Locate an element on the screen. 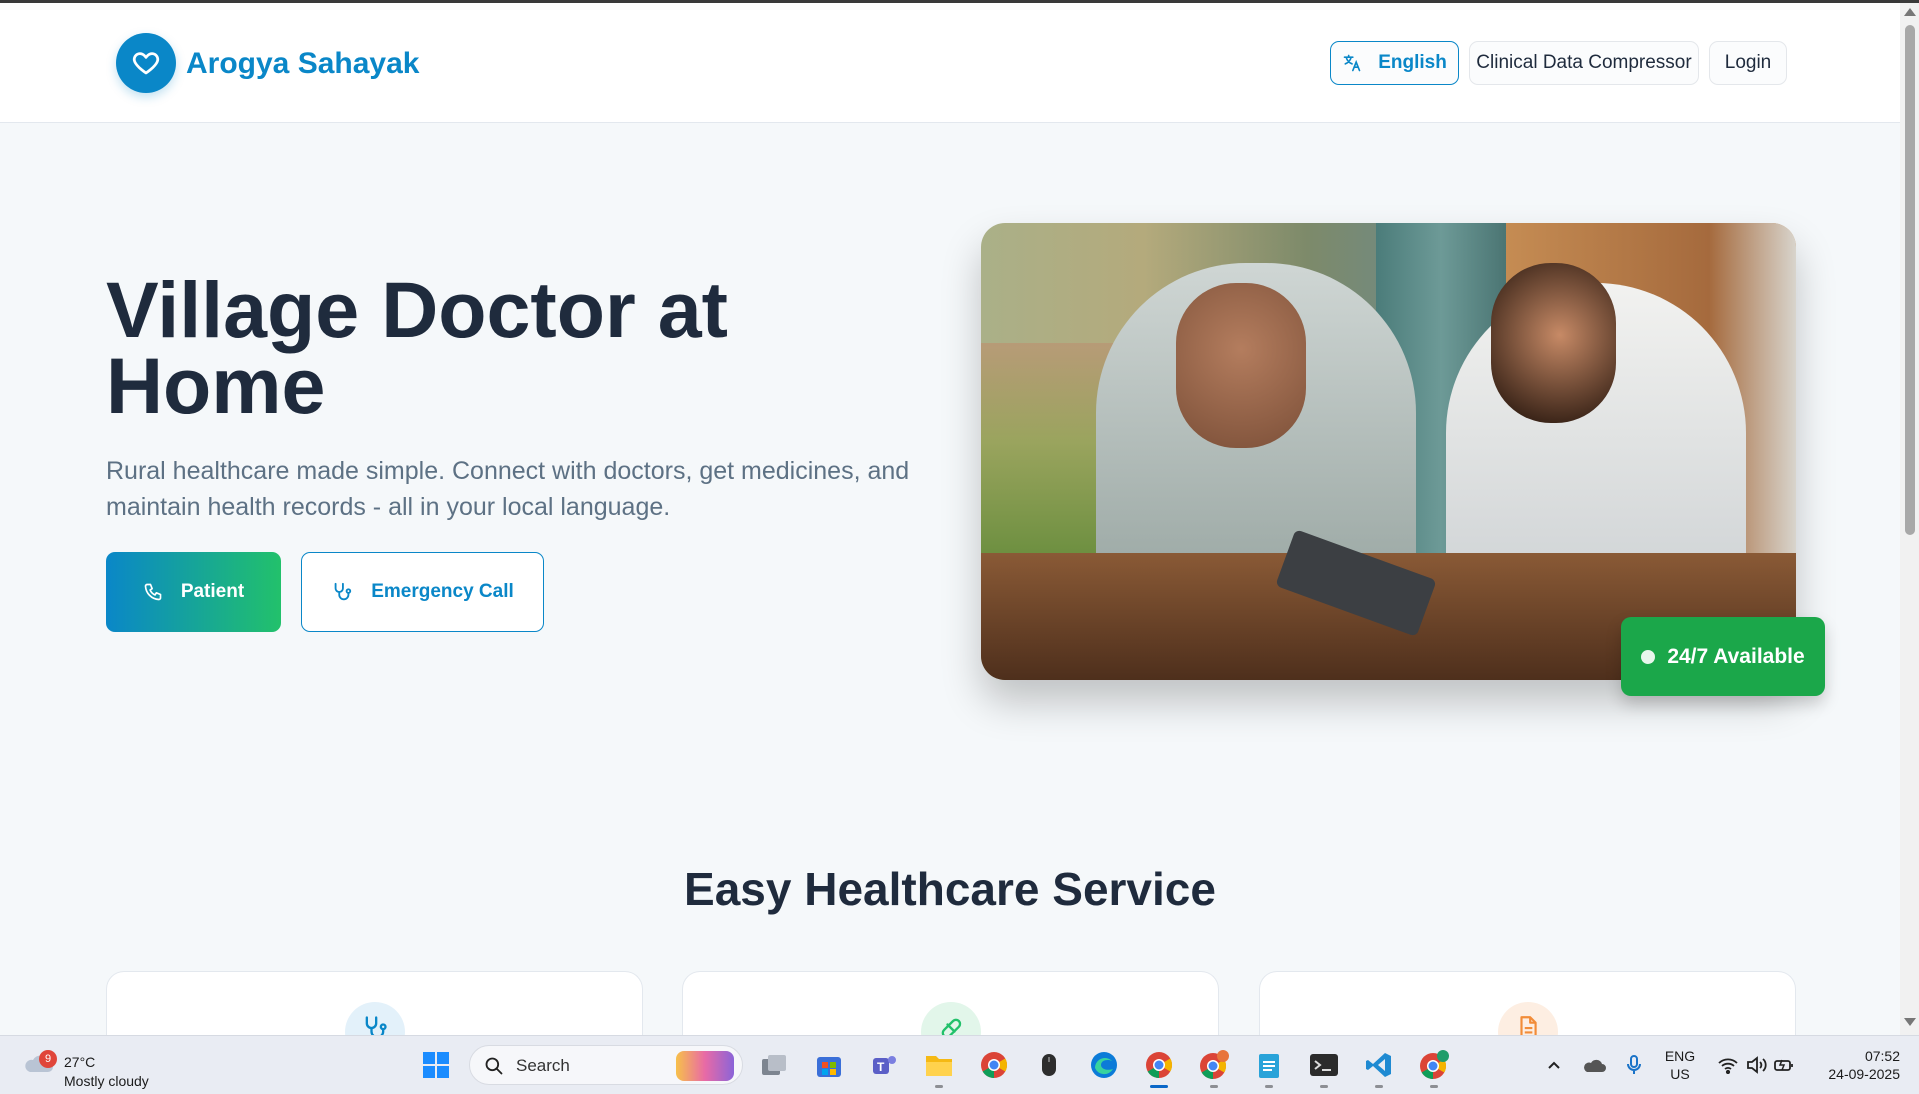  clock: 07:52 24-09-2025 is located at coordinates (1856, 1065).